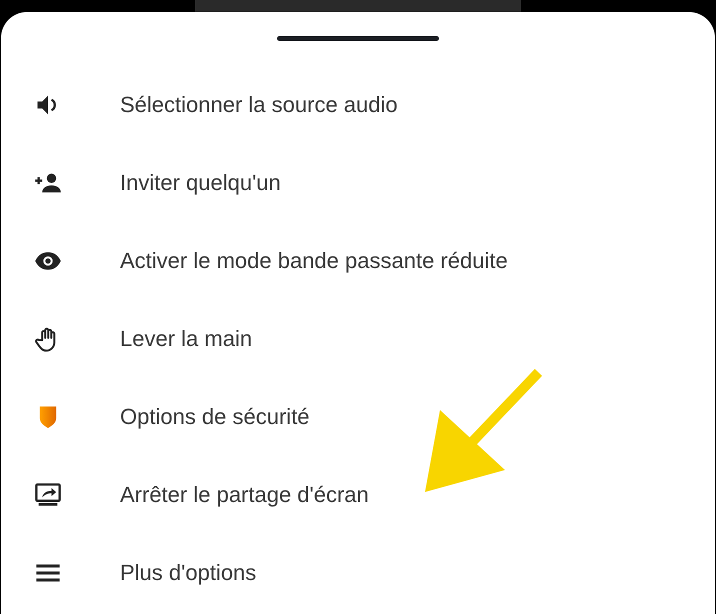 The width and height of the screenshot is (716, 614). What do you see at coordinates (358, 38) in the screenshot?
I see `drag-handle` at bounding box center [358, 38].